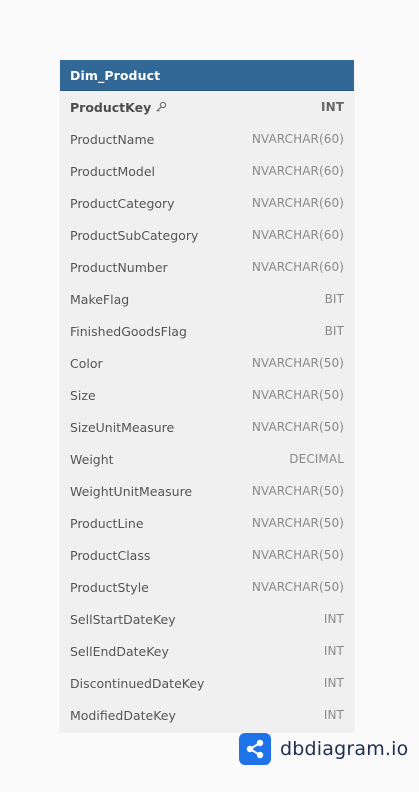 This screenshot has width=419, height=792. I want to click on field-name: ProductKey, so click(118, 107).